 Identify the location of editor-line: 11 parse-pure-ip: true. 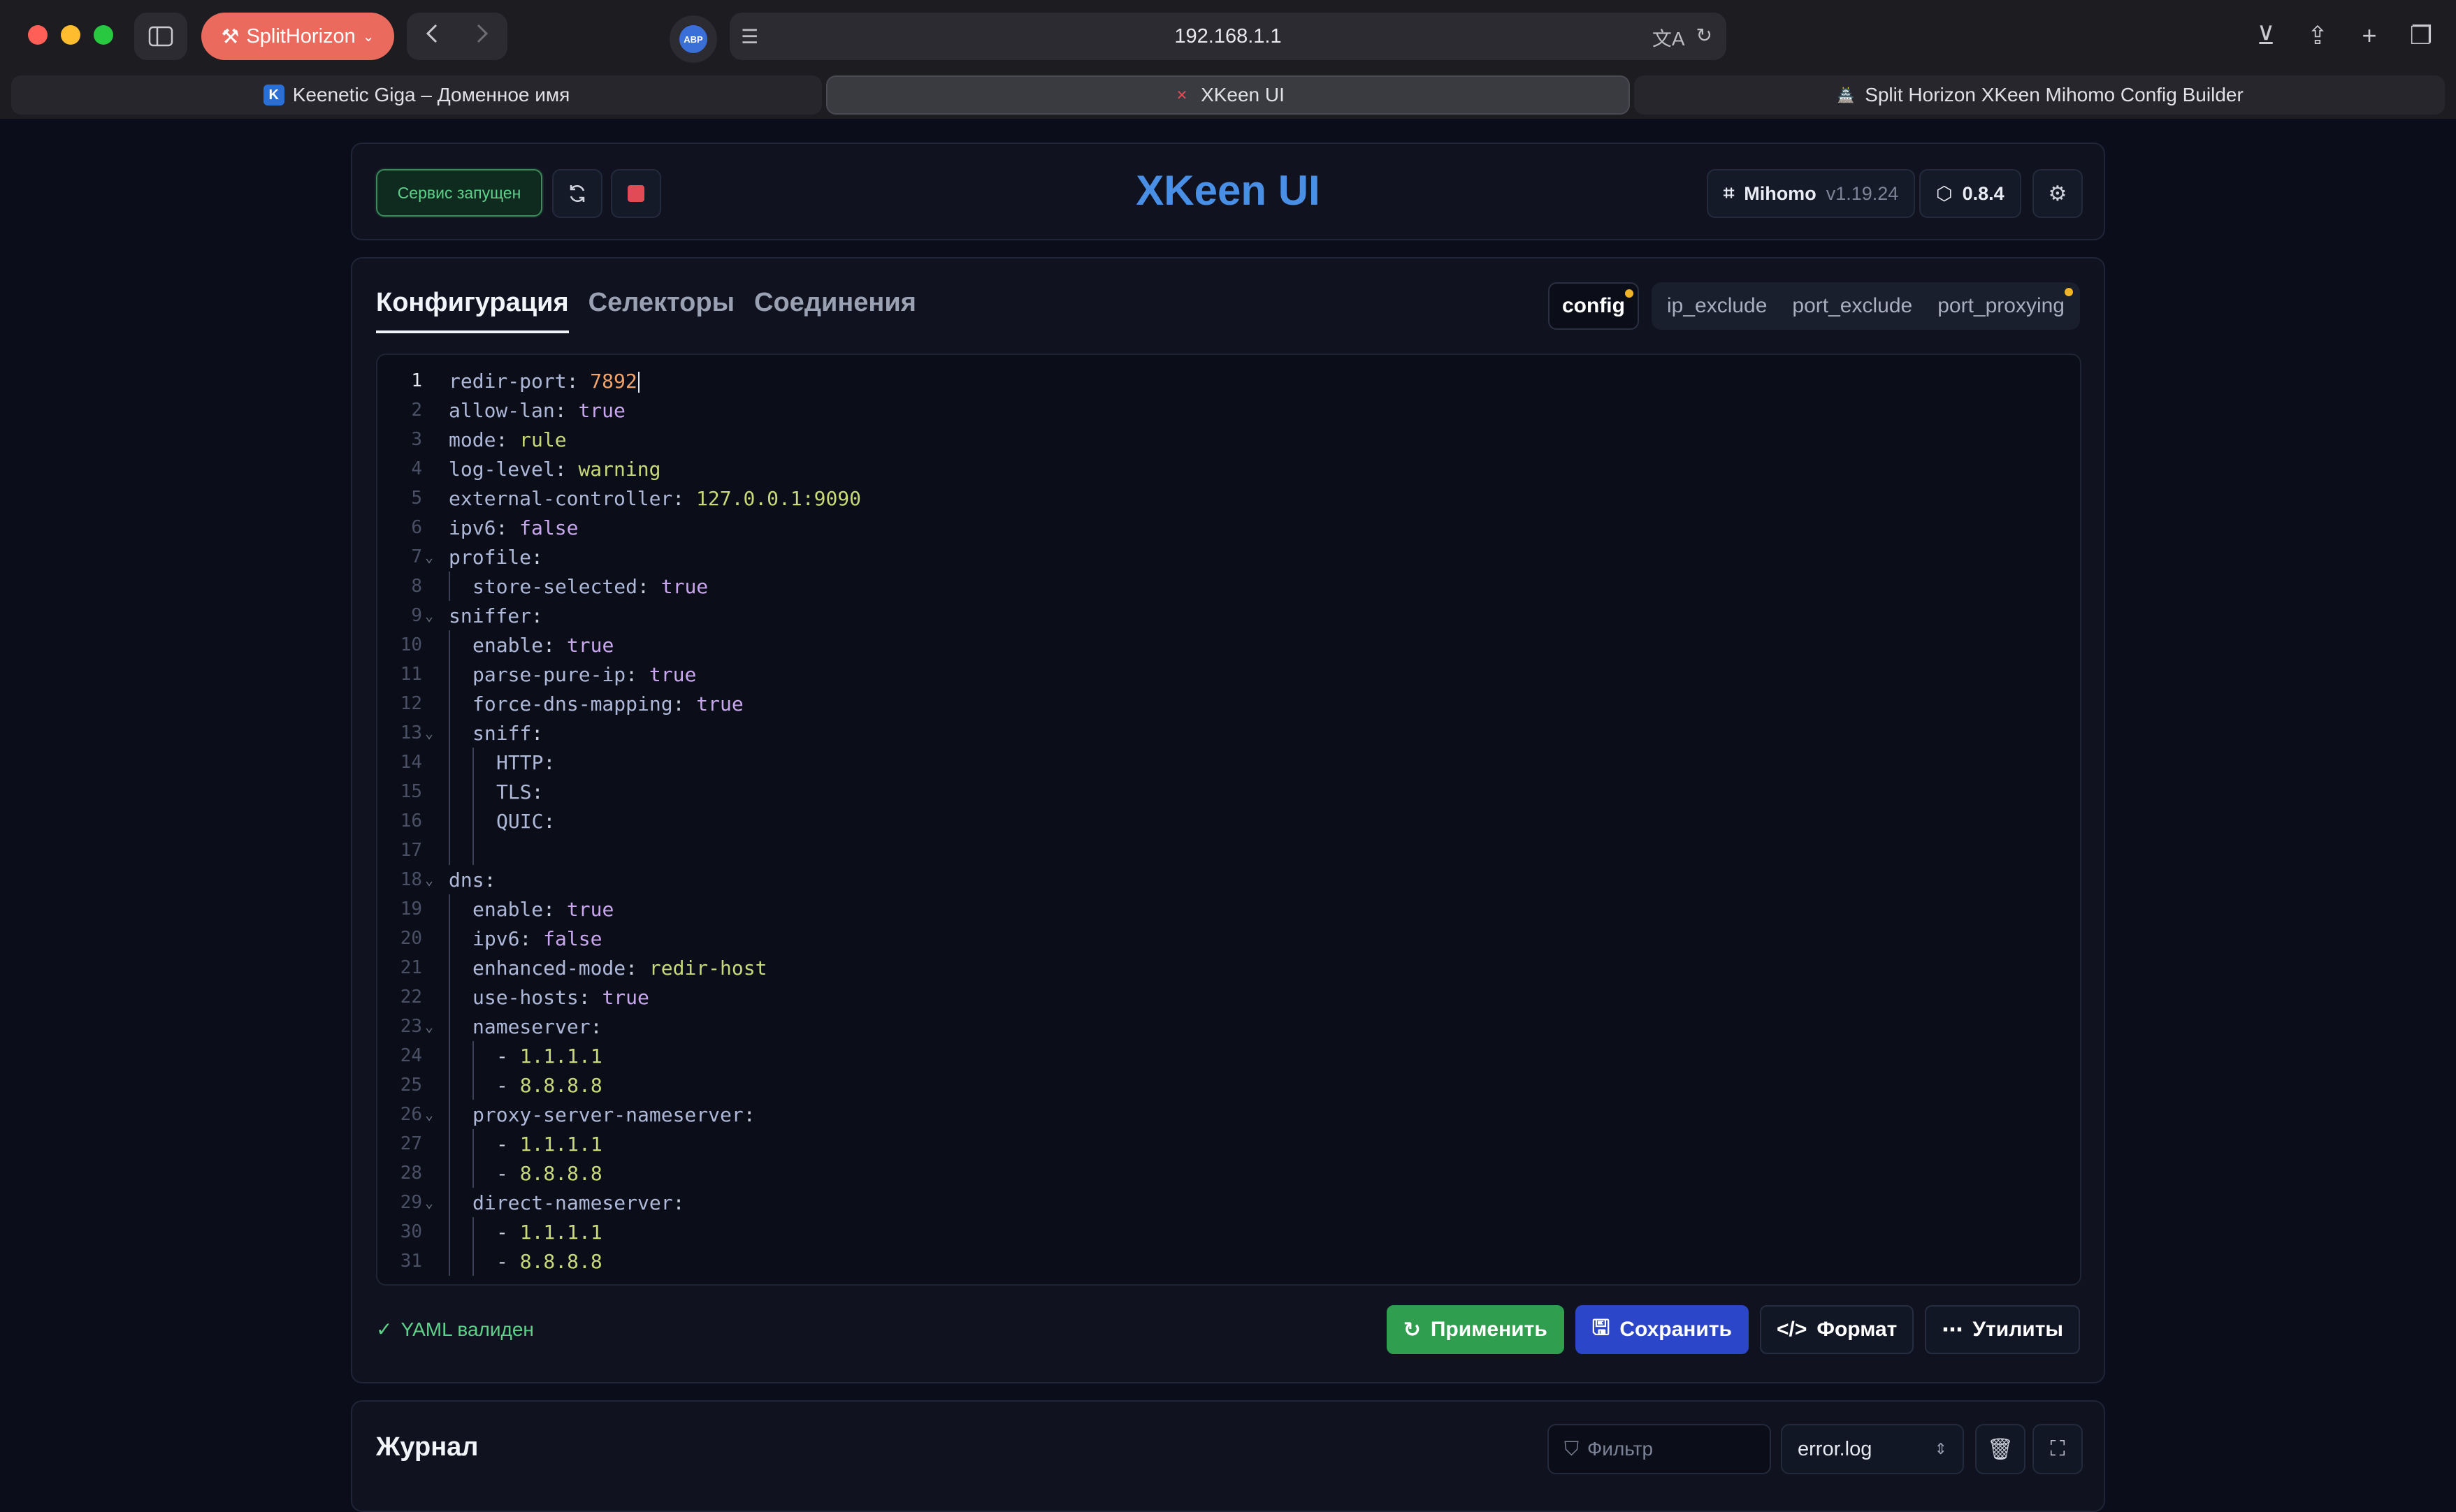
(1228, 674).